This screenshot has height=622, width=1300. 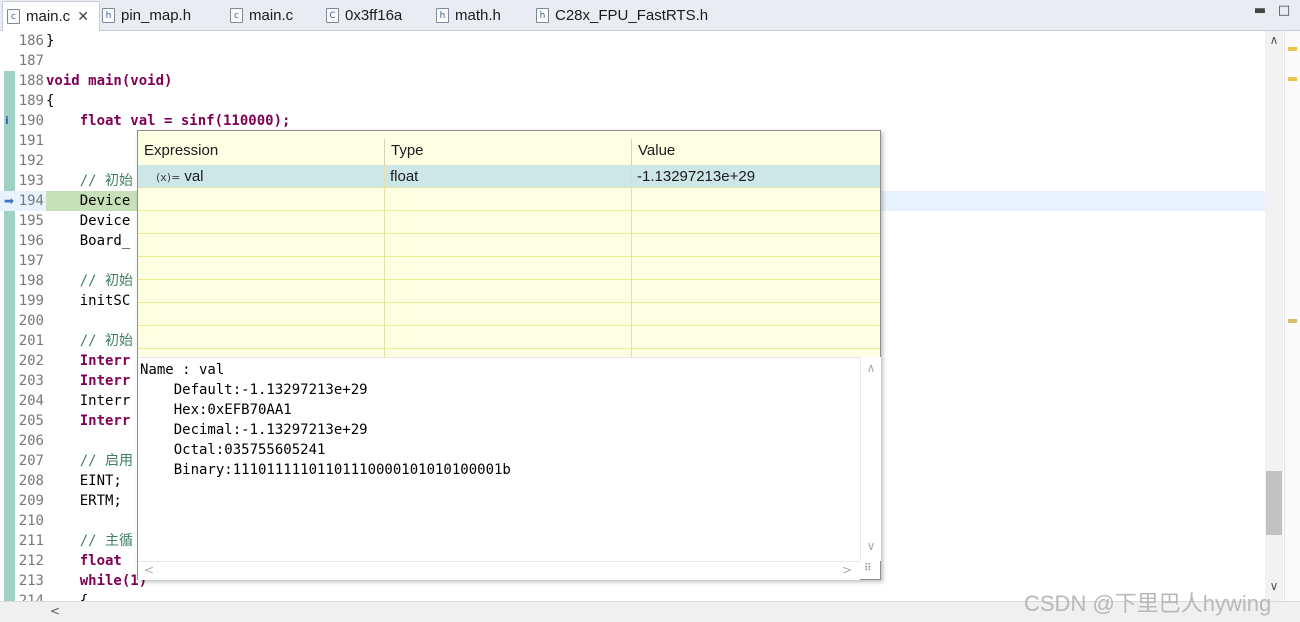 I want to click on column-header-type: Type, so click(x=508, y=148).